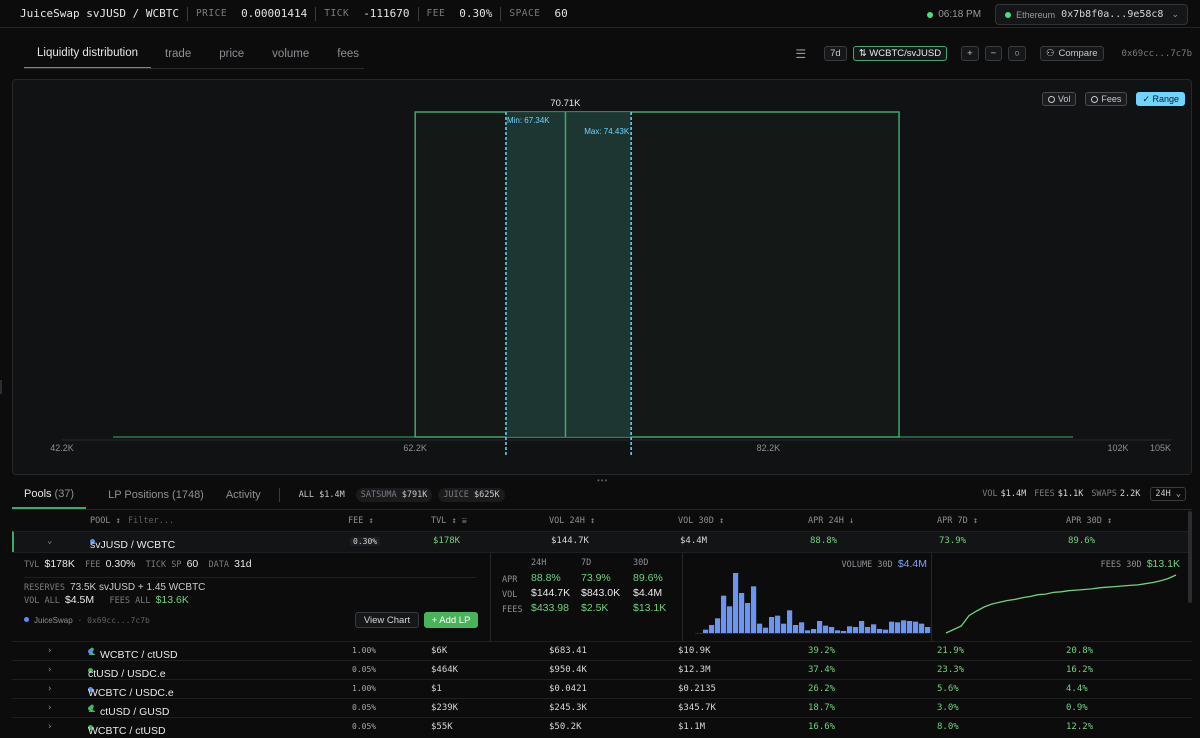  I want to click on tab-lp-positions: LP Positions (1748), so click(156, 495).